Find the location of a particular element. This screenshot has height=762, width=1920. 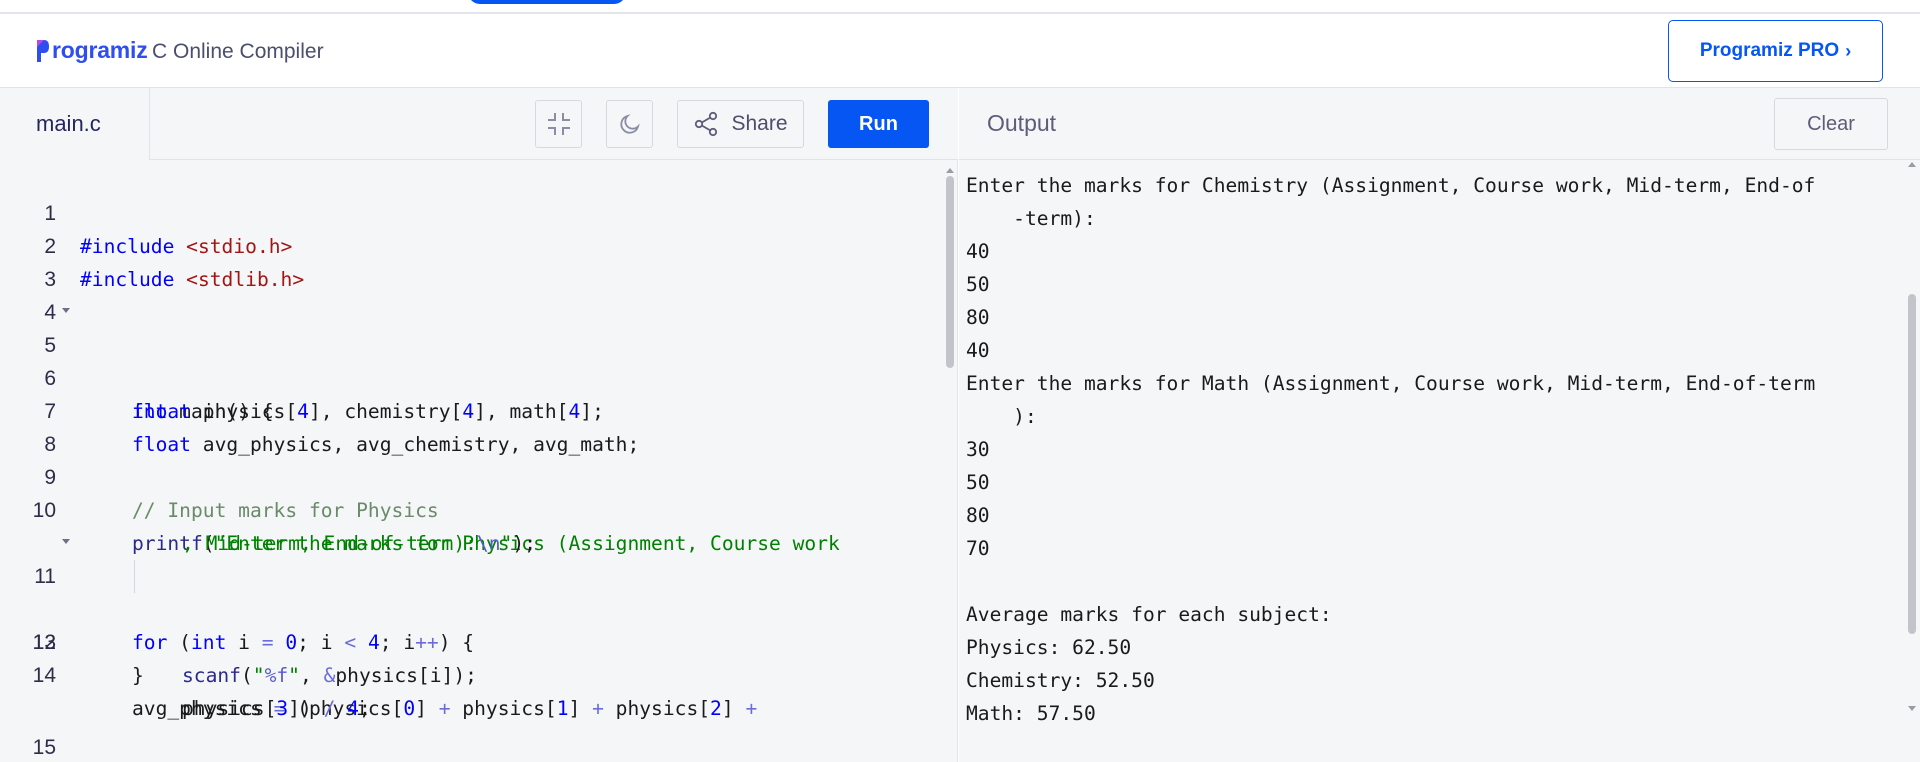

run-button: Run is located at coordinates (878, 124).